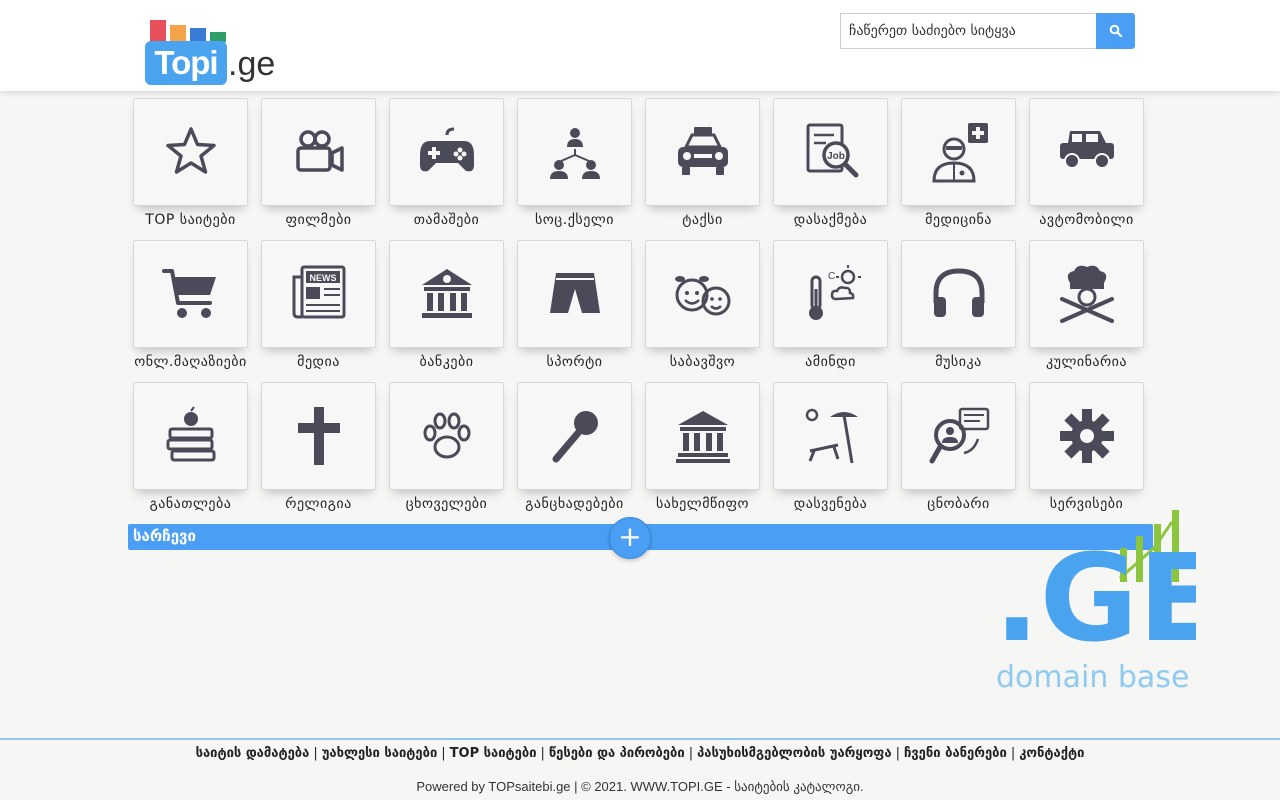  Describe the element at coordinates (318, 504) in the screenshot. I see `category-label: რელიგია` at that location.